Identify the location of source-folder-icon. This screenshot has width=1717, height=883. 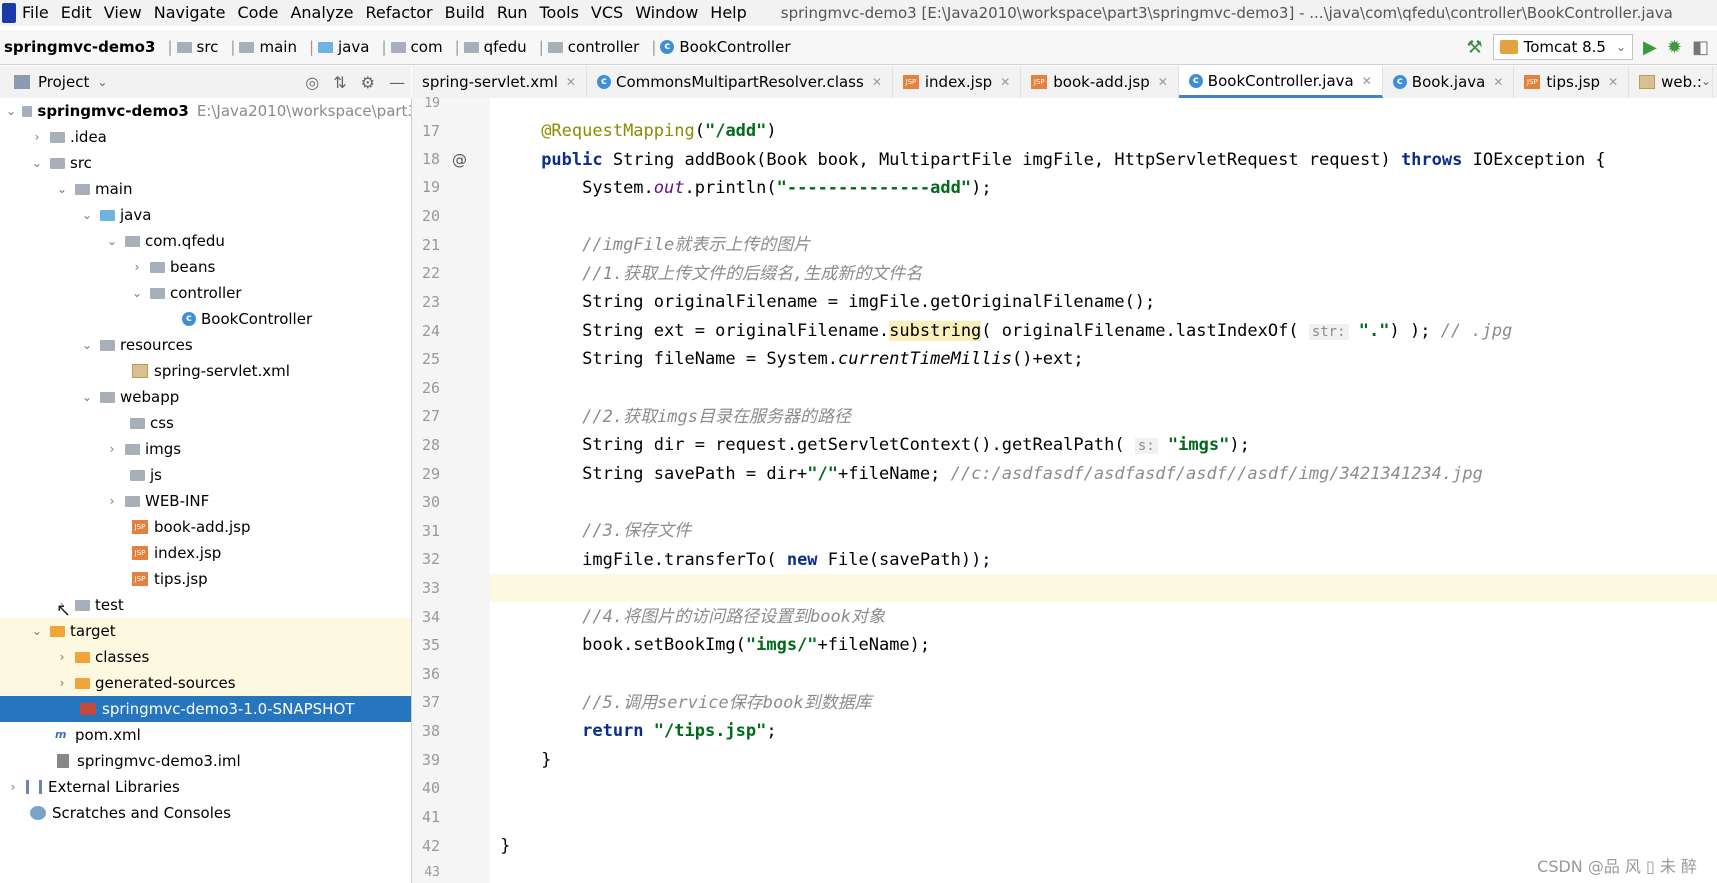
(326, 47).